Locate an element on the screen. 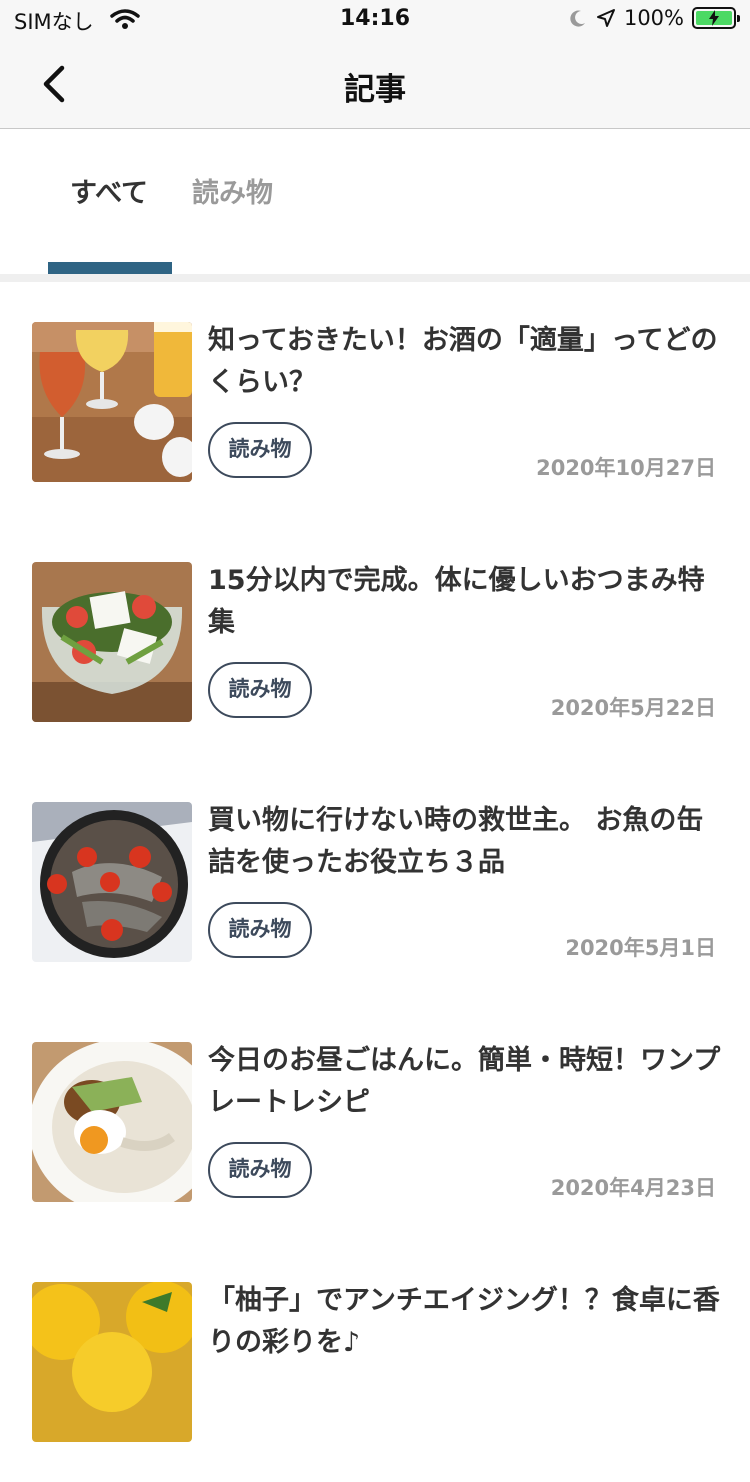 Image resolution: width=750 pixels, height=1482 pixels. article-date: 2020年5月1日 is located at coordinates (640, 948).